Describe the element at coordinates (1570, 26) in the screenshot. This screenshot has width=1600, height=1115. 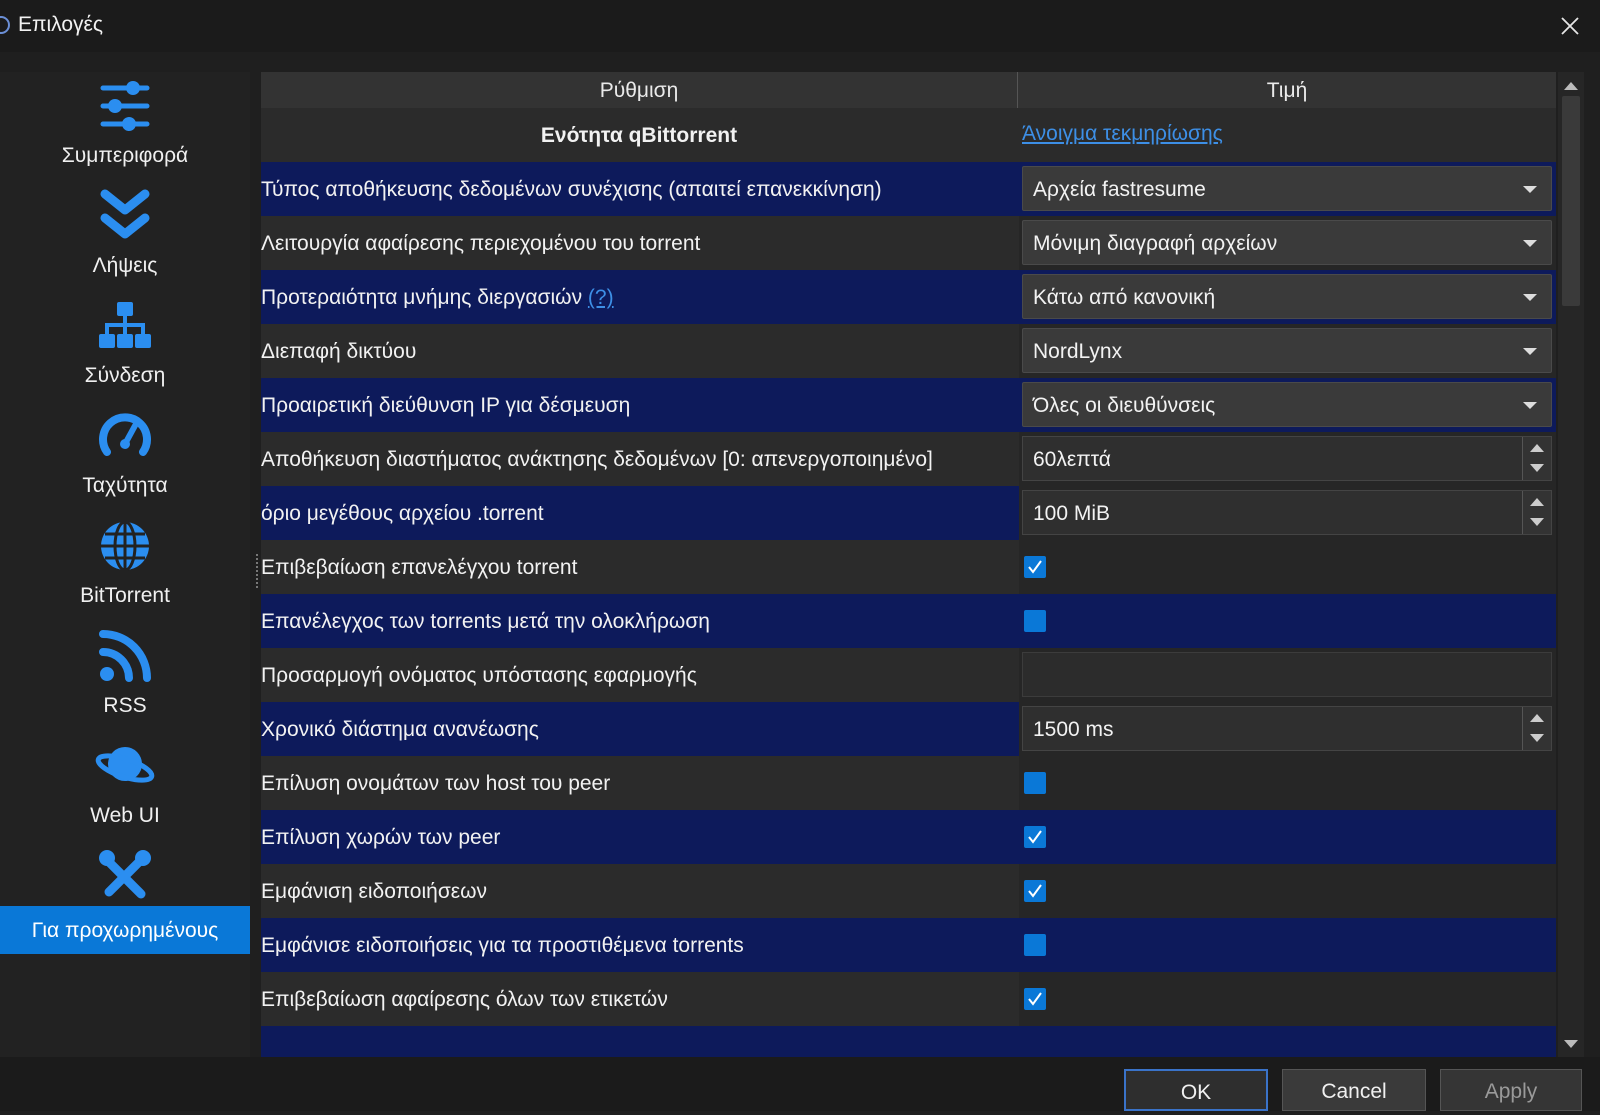
I see `close-button` at that location.